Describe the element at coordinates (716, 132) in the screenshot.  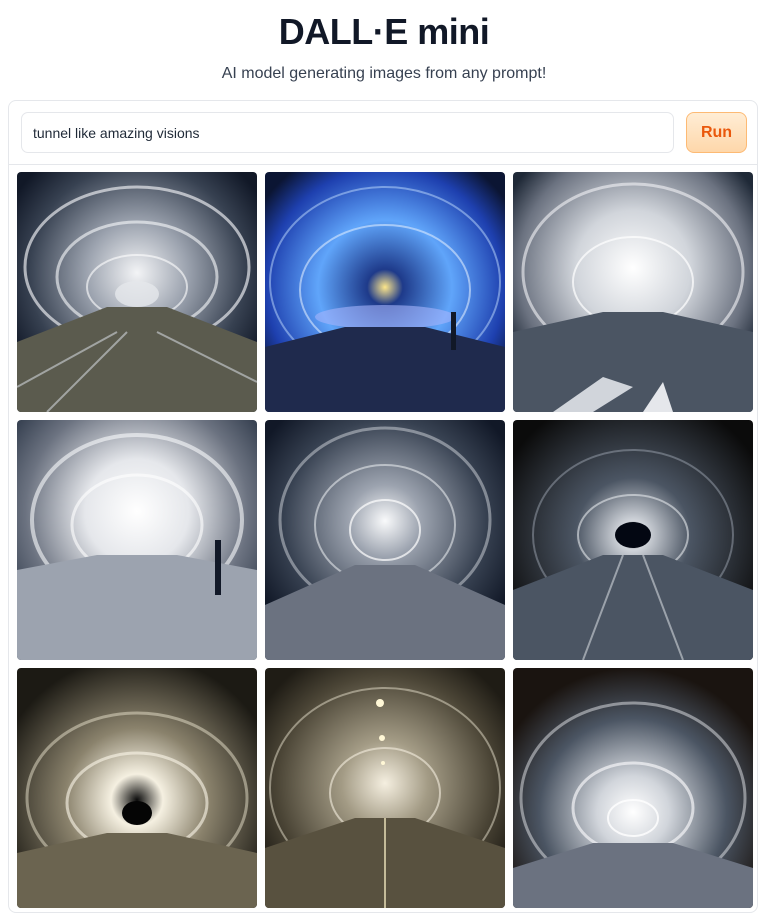
I see `run-button: Run` at that location.